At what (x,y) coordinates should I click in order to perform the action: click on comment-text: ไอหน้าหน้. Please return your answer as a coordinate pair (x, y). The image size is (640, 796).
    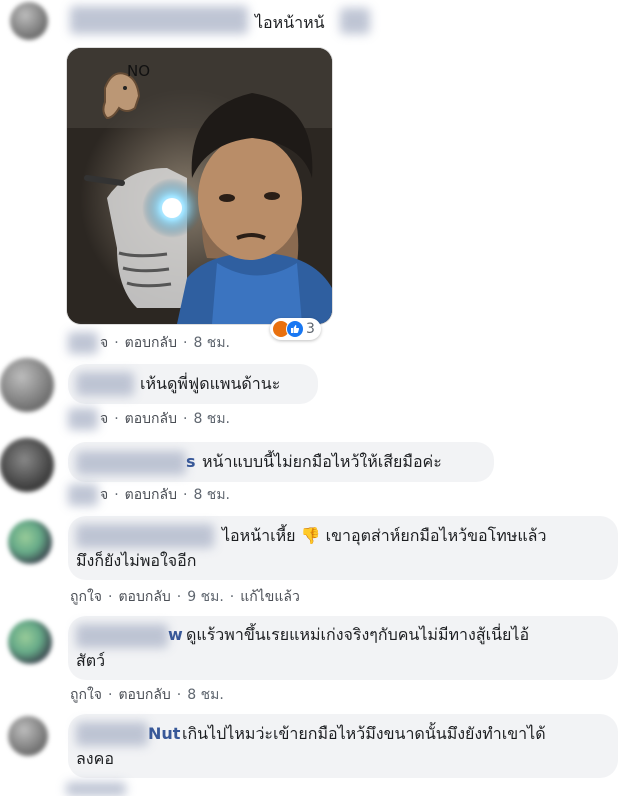
    Looking at the image, I should click on (290, 22).